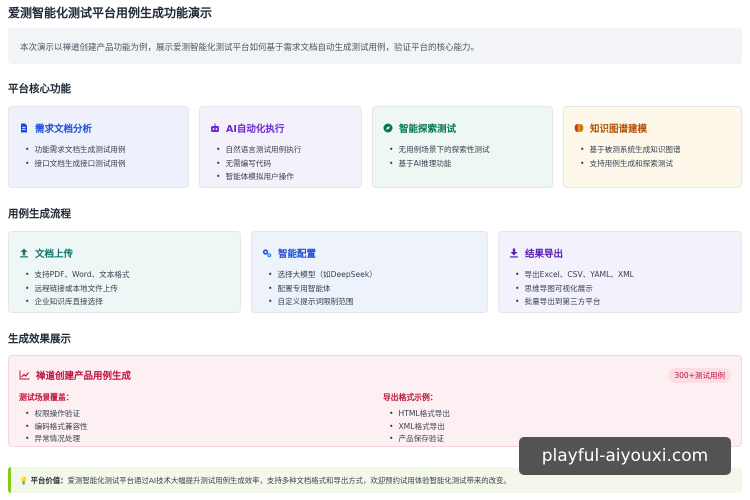 Image resolution: width=750 pixels, height=500 pixels. Describe the element at coordinates (419, 439) in the screenshot. I see `list-item: 产品保存验证` at that location.